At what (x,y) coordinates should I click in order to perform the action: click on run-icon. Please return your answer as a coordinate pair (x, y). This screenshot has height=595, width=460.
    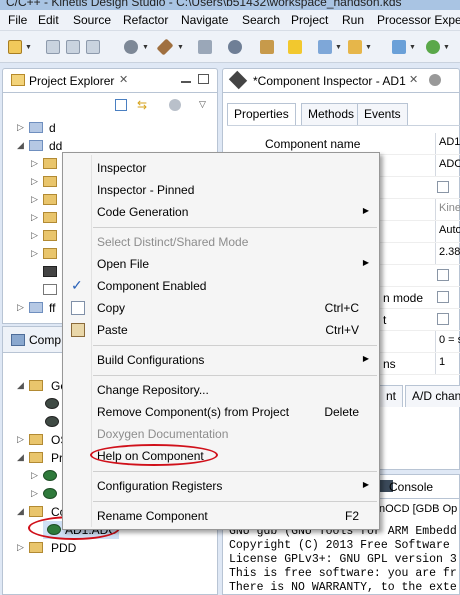
    Looking at the image, I should click on (433, 47).